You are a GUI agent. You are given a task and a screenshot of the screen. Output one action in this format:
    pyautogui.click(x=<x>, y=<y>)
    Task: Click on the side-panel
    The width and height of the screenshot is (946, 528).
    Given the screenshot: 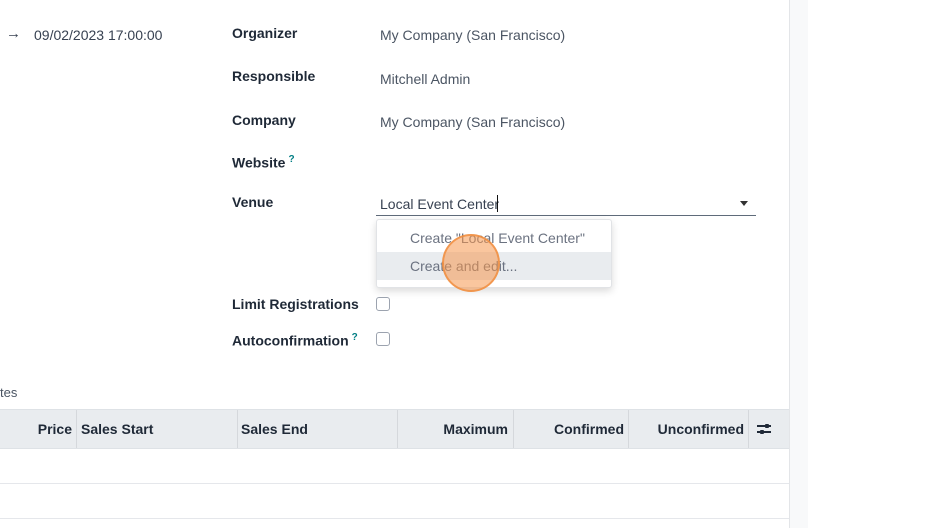 What is the action you would take?
    pyautogui.click(x=877, y=264)
    